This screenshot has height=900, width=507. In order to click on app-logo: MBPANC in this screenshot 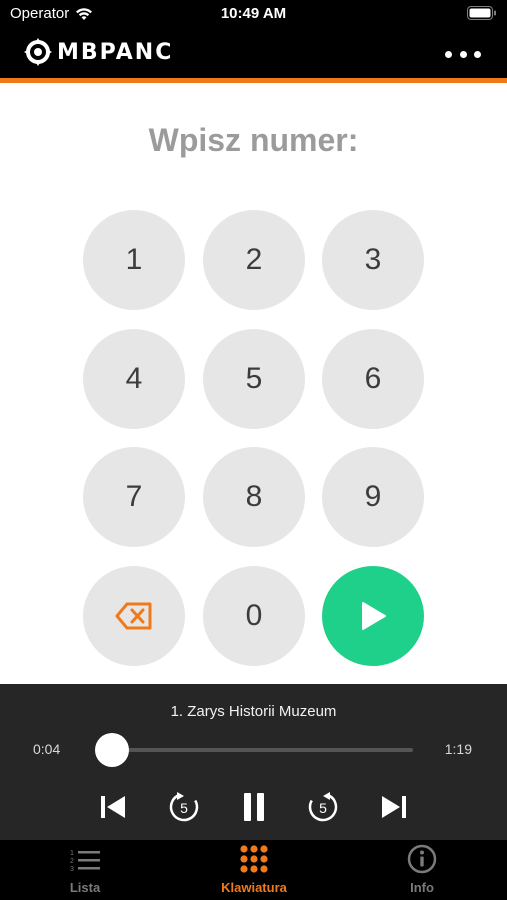, I will do `click(98, 52)`.